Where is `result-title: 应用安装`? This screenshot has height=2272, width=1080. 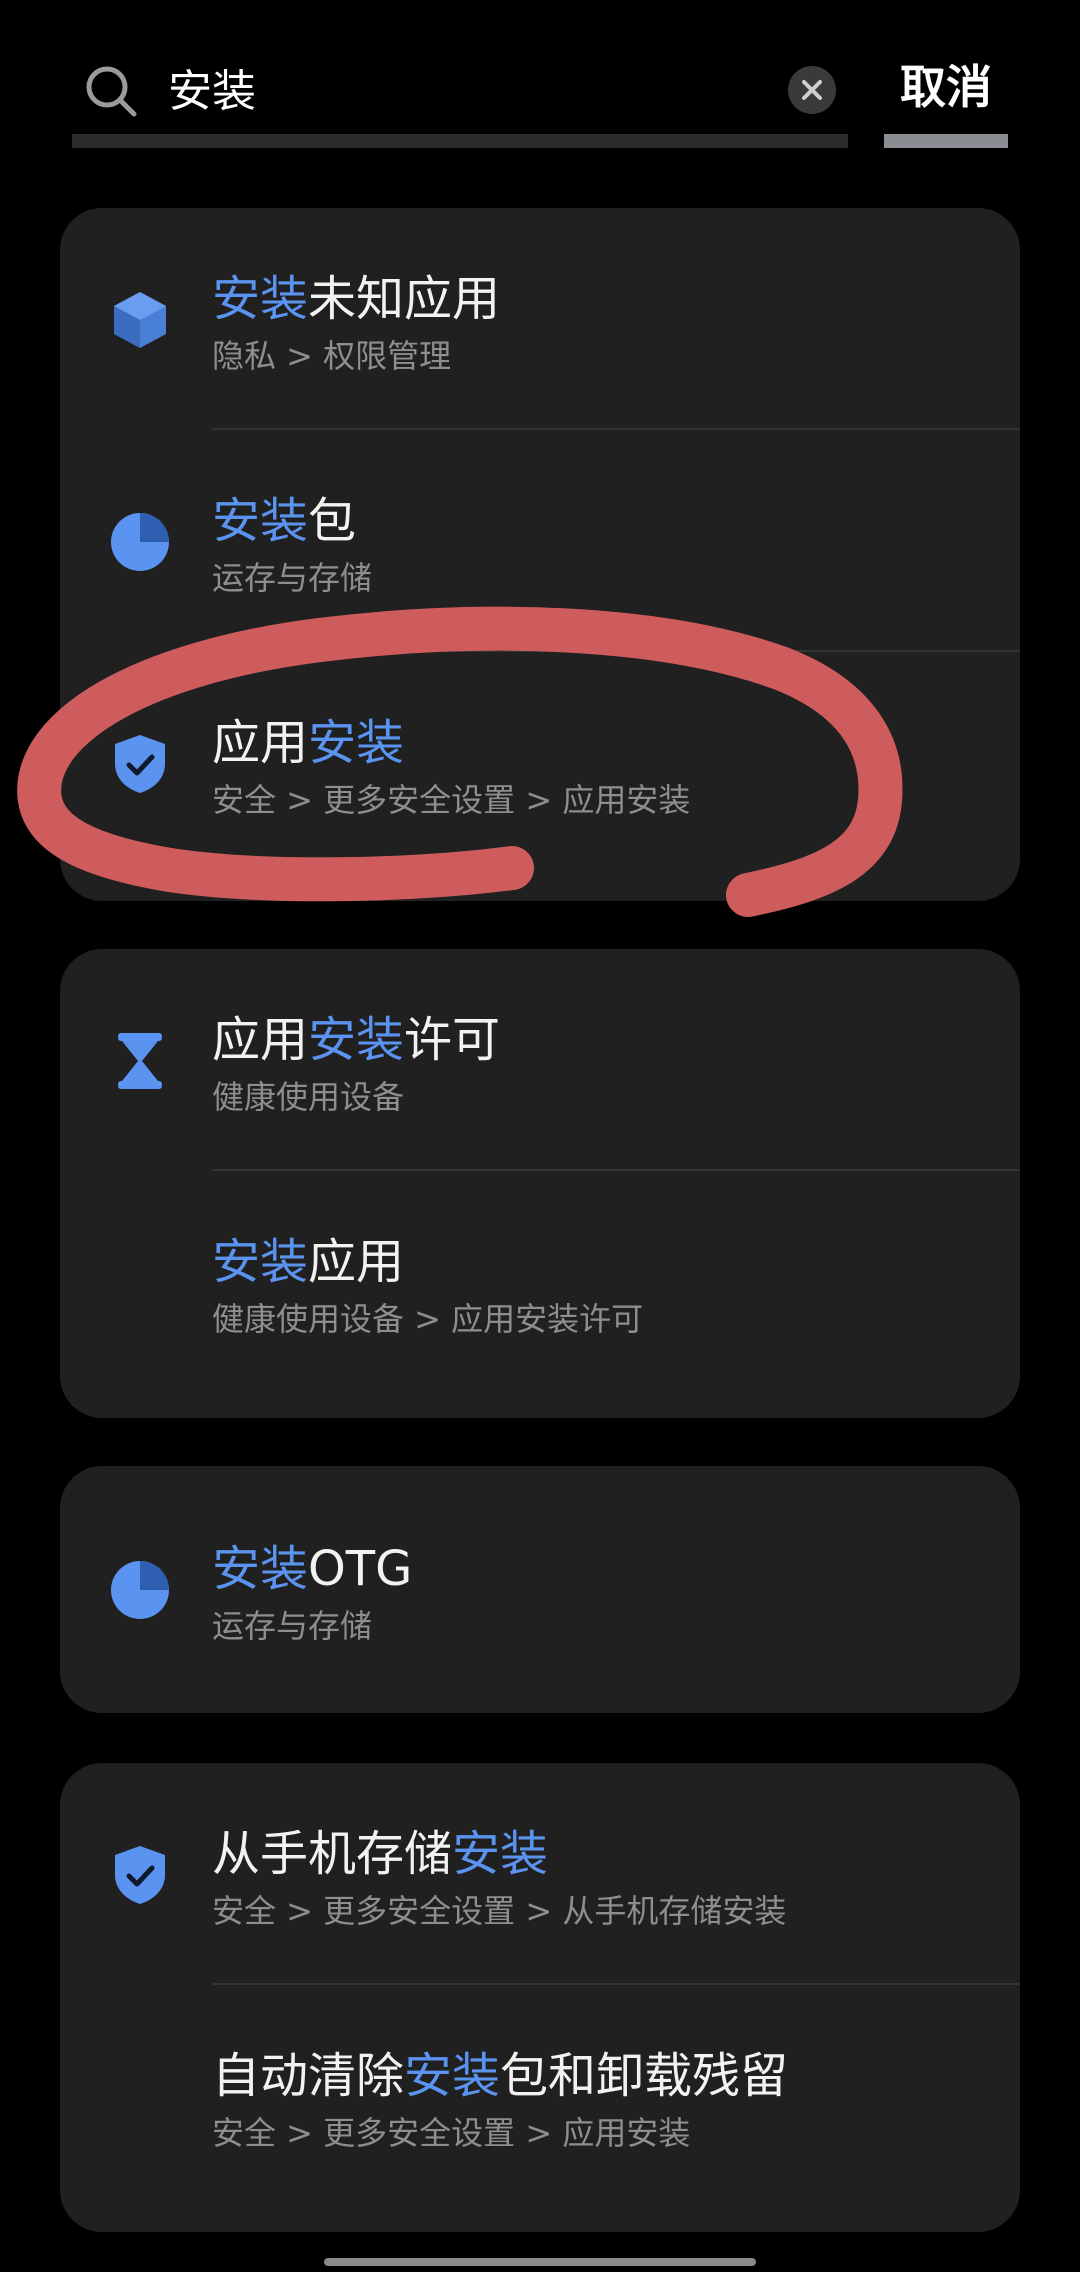 result-title: 应用安装 is located at coordinates (308, 743).